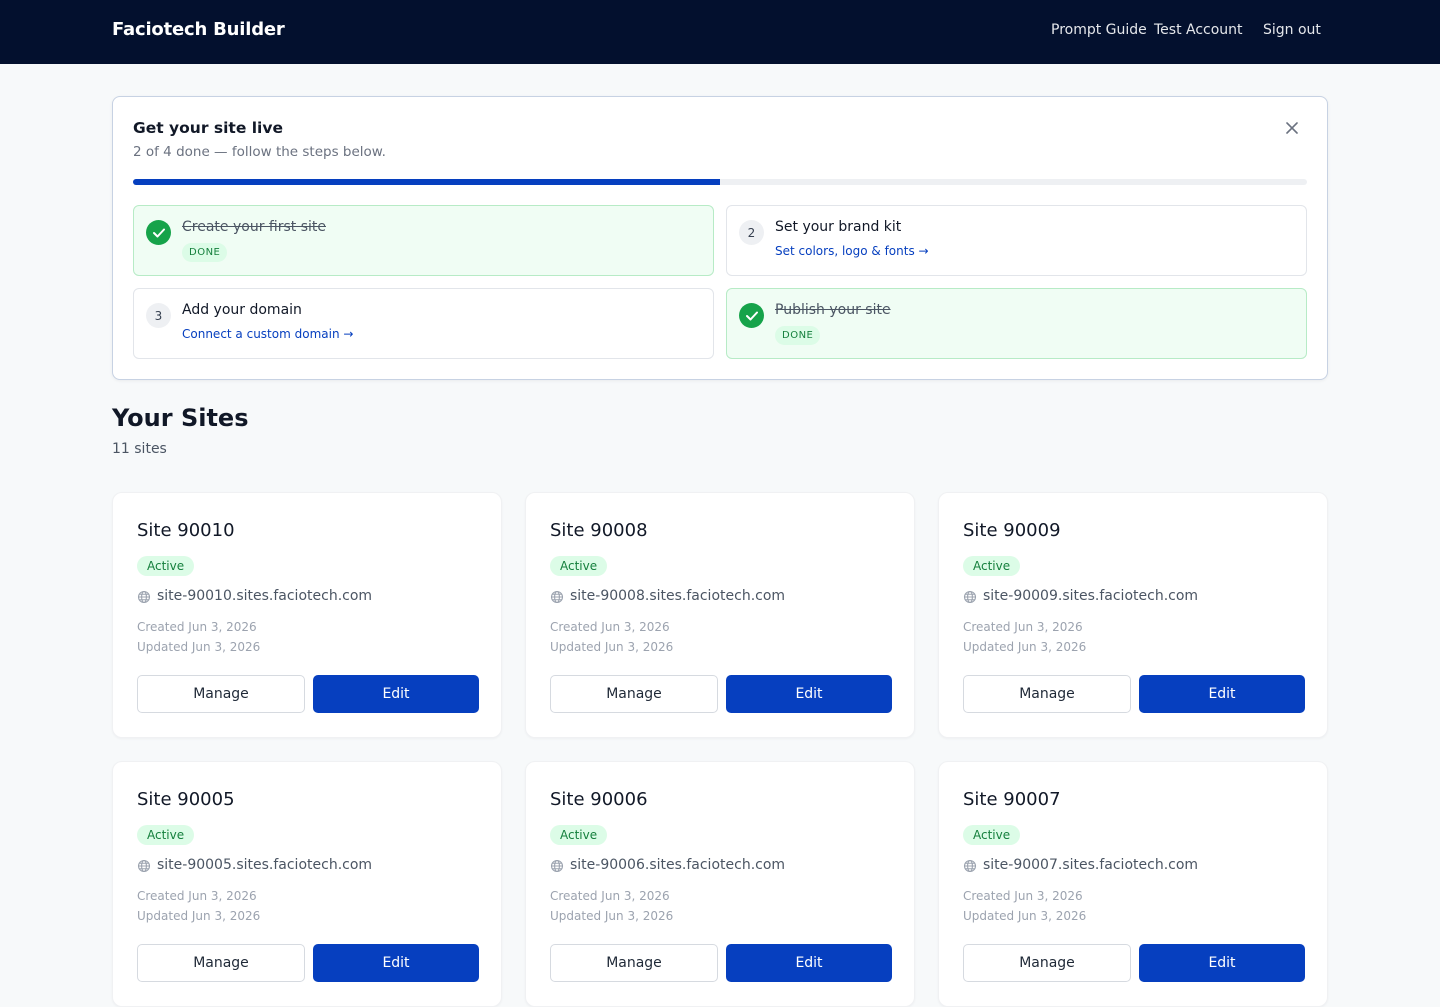 The width and height of the screenshot is (1440, 1007). What do you see at coordinates (1090, 865) in the screenshot?
I see `site-domain: site-90007.sites.faciotech.com` at bounding box center [1090, 865].